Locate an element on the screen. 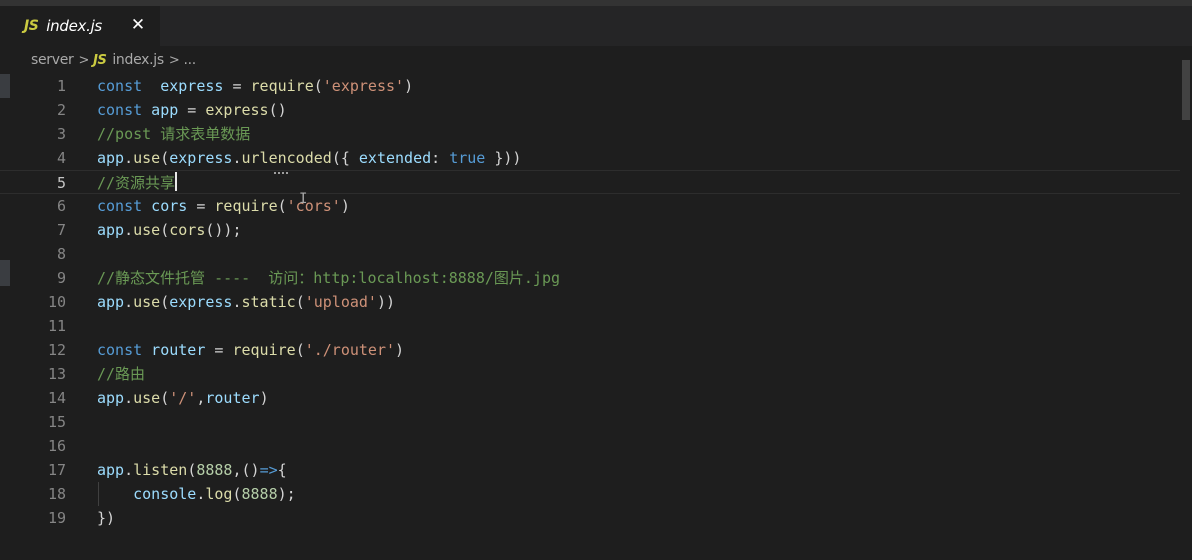  line-code: //路由 is located at coordinates (121, 374).